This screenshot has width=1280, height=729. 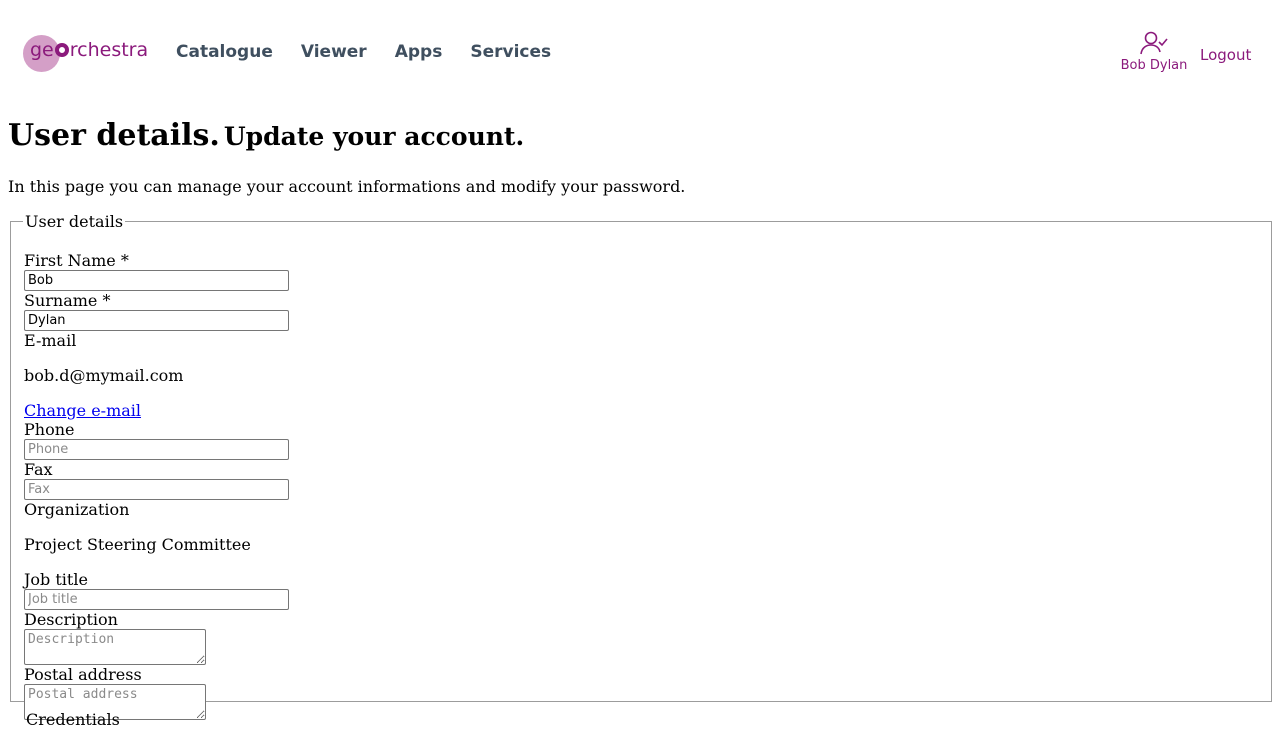 What do you see at coordinates (115, 647) in the screenshot?
I see `description-textarea` at bounding box center [115, 647].